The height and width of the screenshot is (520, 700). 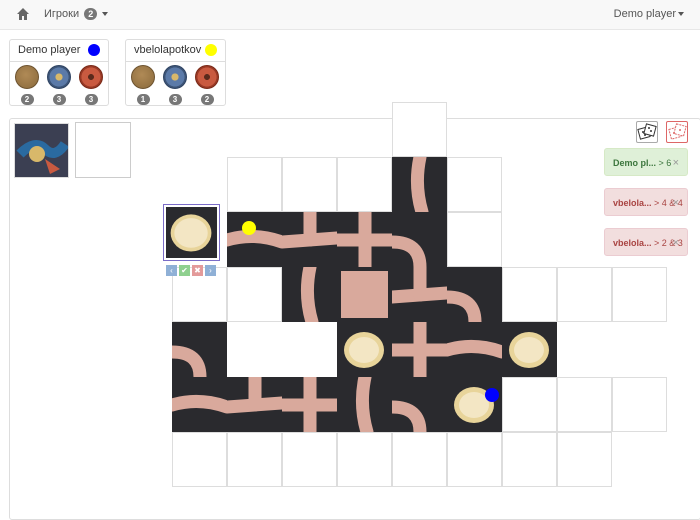 I want to click on rotate-right-button: ›, so click(x=210, y=270).